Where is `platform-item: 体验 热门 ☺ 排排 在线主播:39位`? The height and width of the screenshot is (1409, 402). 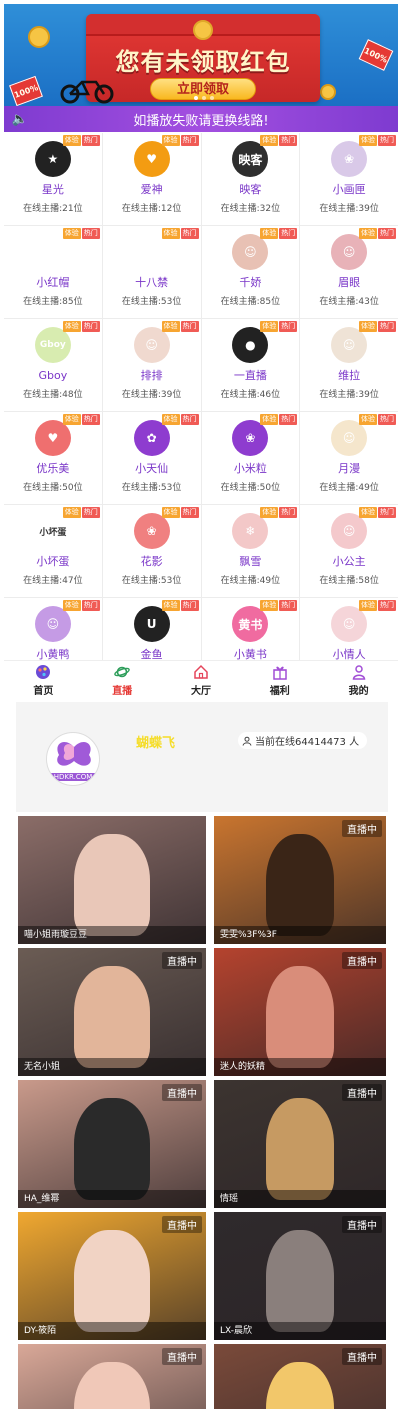
platform-item: 体验 热门 ☺ 排排 在线主播:39位 is located at coordinates (151, 365).